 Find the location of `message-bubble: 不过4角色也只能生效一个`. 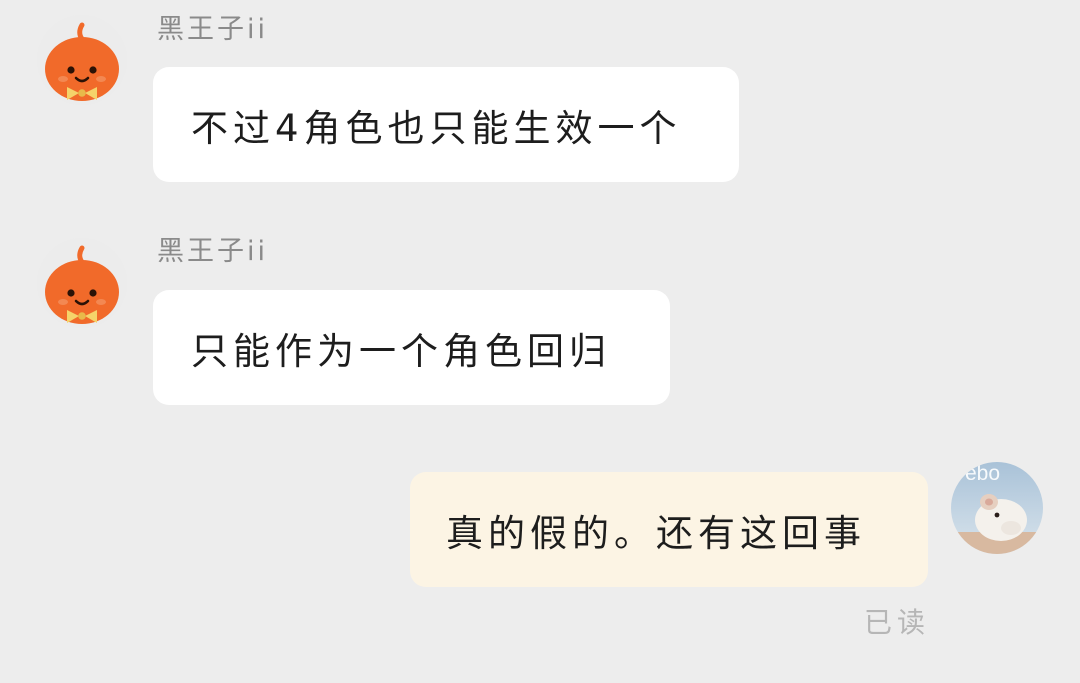

message-bubble: 不过4角色也只能生效一个 is located at coordinates (446, 124).